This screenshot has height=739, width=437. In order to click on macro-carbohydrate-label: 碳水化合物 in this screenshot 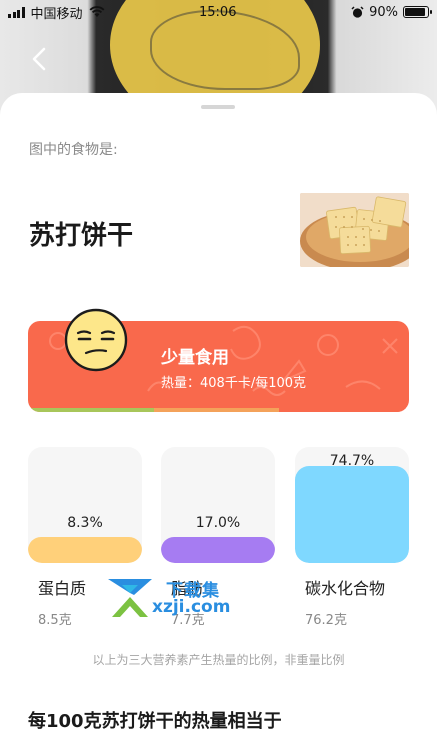, I will do `click(345, 588)`.